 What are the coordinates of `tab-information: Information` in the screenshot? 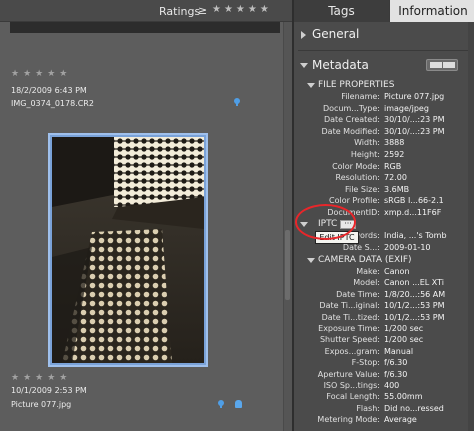 It's located at (432, 11).